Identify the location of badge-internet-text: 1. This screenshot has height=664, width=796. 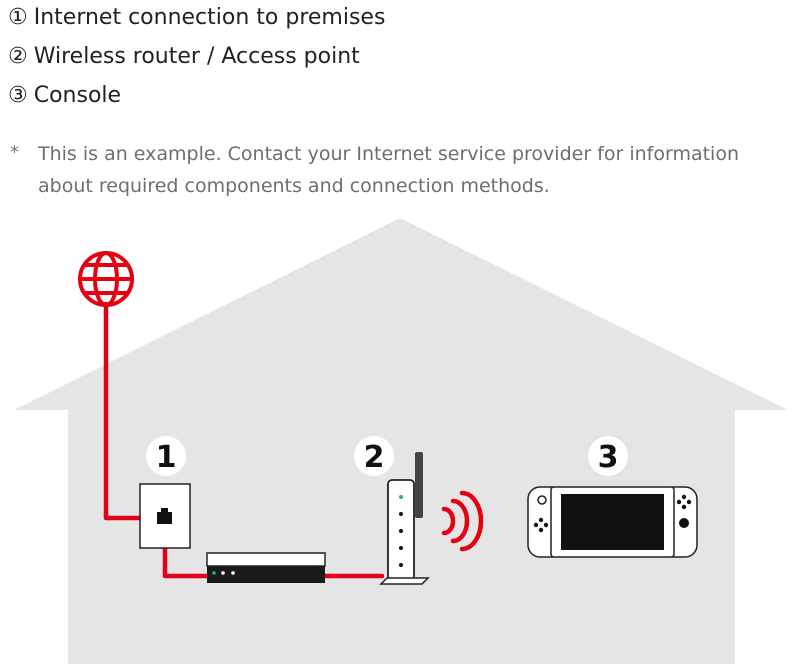
(166, 457).